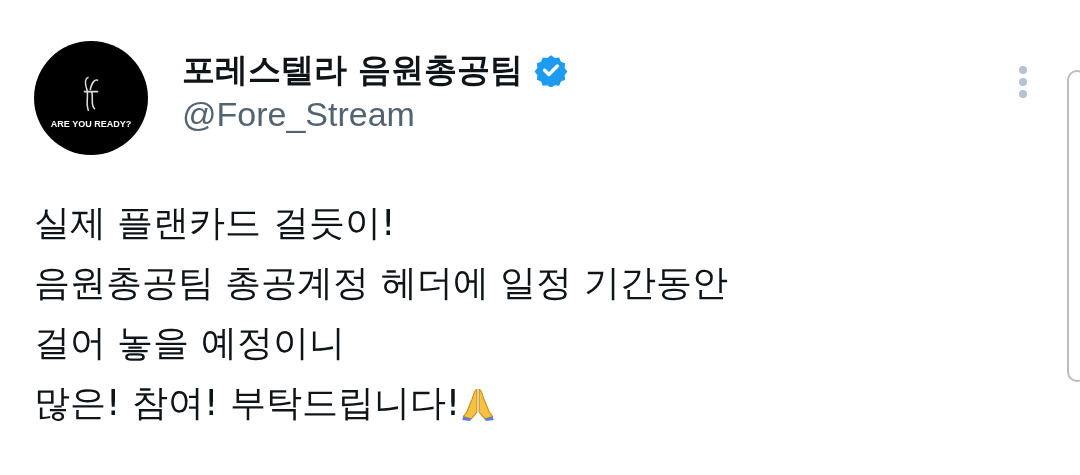 Image resolution: width=1080 pixels, height=475 pixels. What do you see at coordinates (91, 98) in the screenshot?
I see `avatar: ARE YOU READY?` at bounding box center [91, 98].